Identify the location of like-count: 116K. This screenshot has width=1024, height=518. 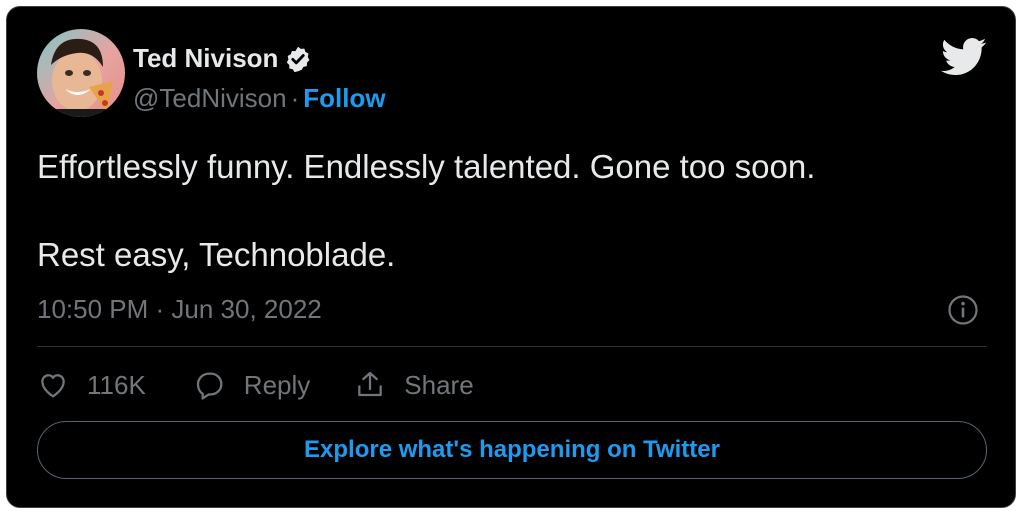
(116, 384).